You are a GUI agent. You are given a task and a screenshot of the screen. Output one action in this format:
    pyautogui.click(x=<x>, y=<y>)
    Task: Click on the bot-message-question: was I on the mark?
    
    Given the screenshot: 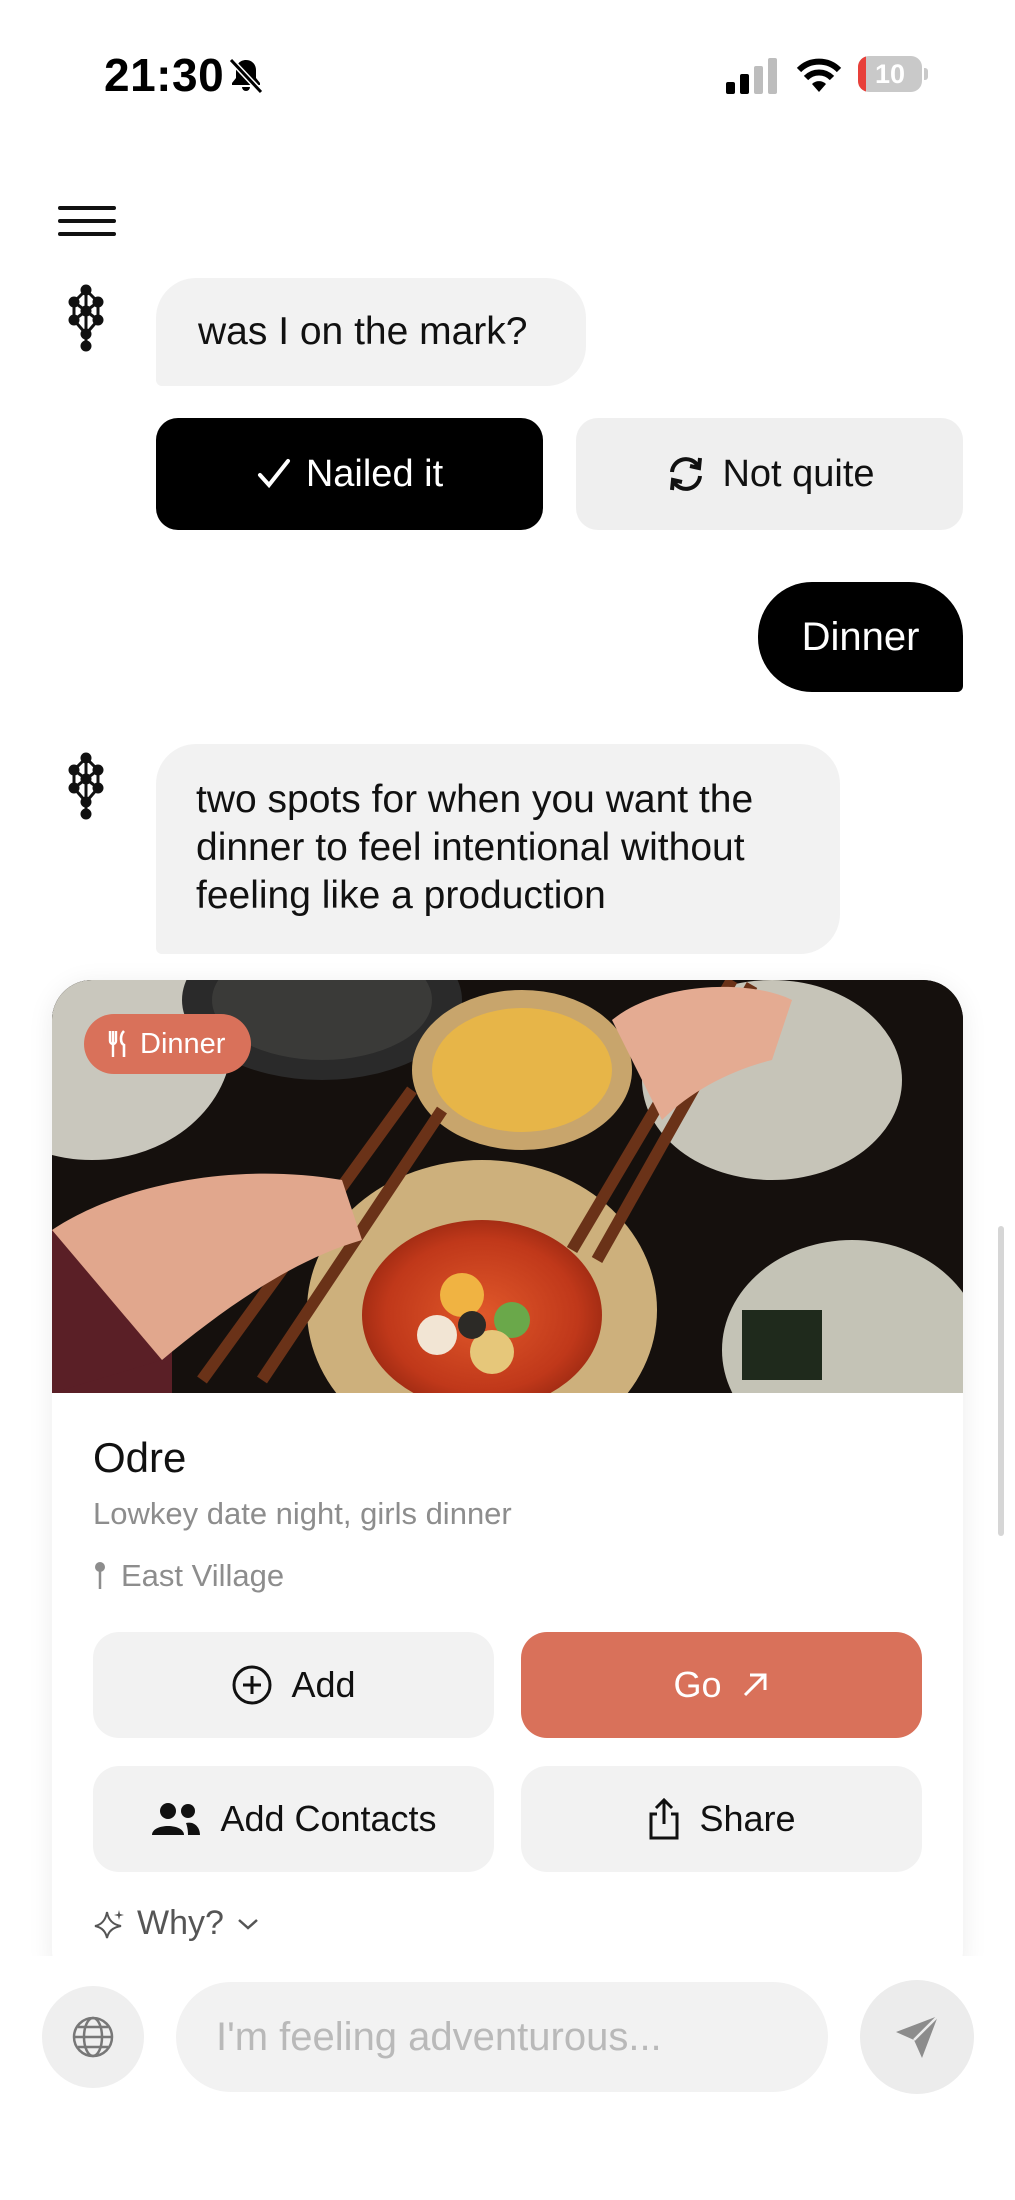 What is the action you would take?
    pyautogui.click(x=371, y=332)
    